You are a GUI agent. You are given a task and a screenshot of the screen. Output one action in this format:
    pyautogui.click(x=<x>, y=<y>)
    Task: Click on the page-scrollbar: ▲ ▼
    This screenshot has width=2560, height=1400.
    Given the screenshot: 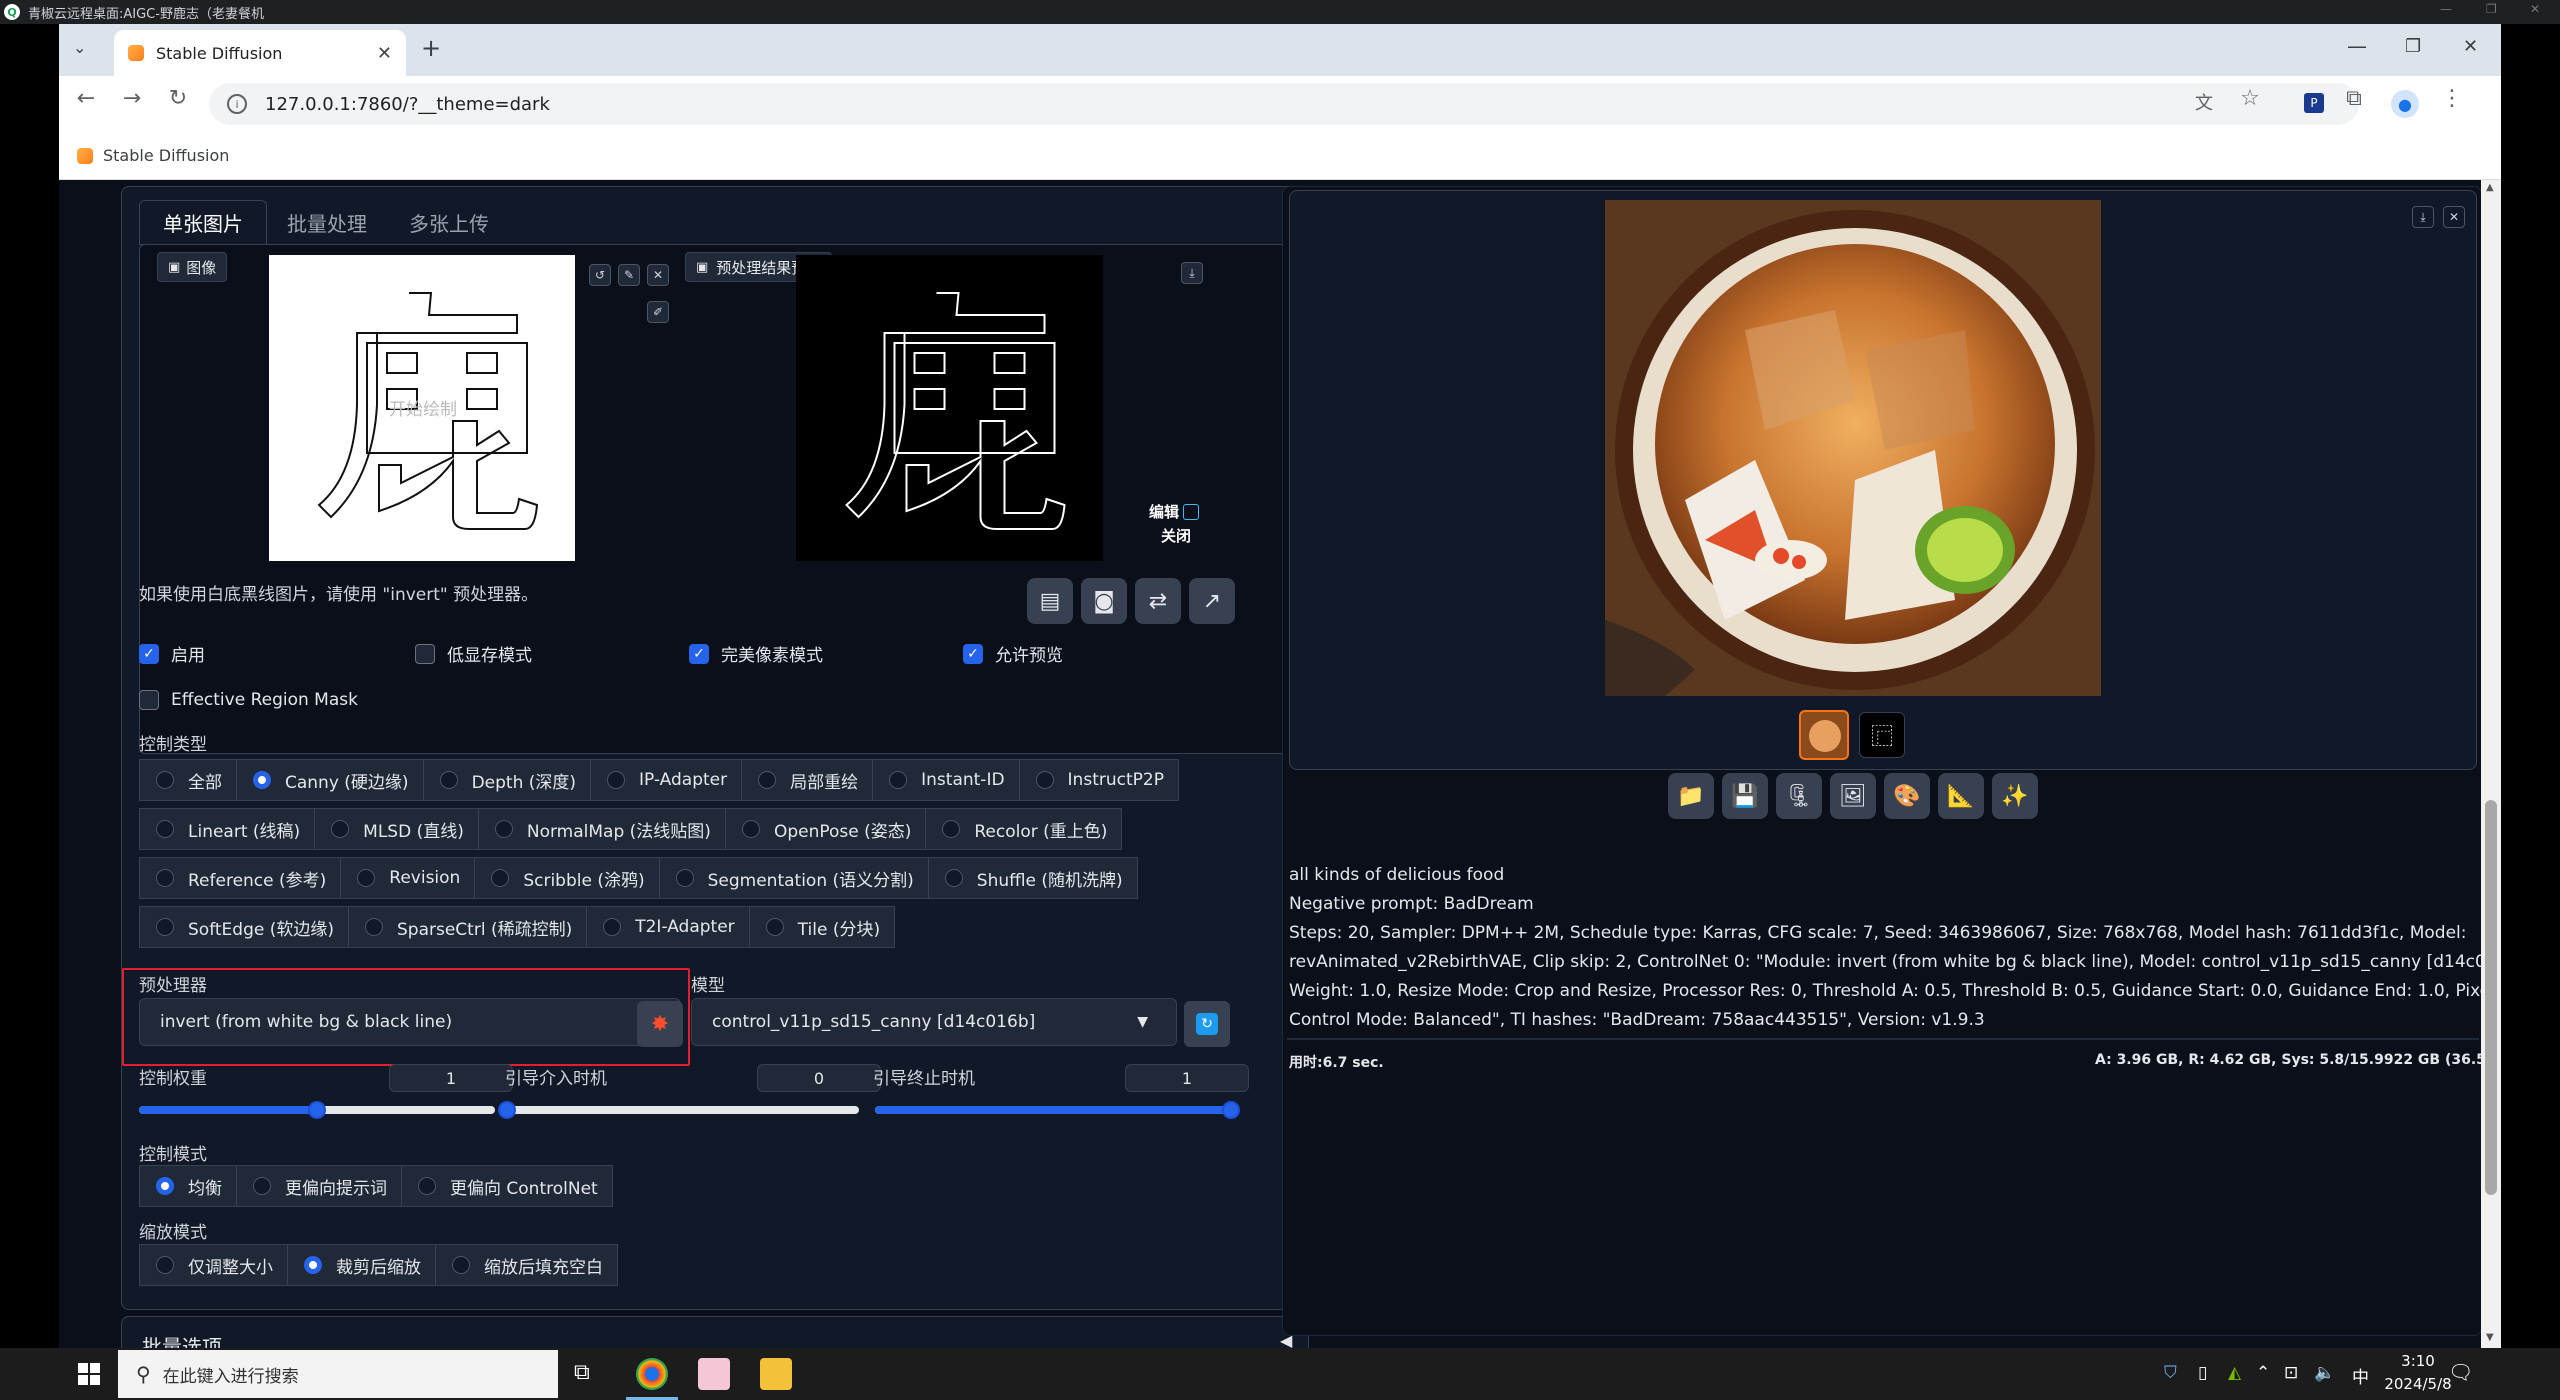 What is the action you would take?
    pyautogui.click(x=2491, y=764)
    